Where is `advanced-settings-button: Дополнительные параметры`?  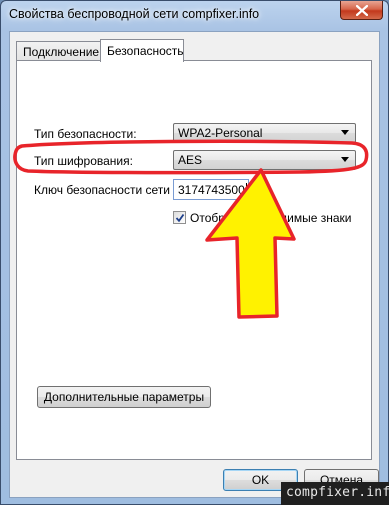 advanced-settings-button: Дополнительные параметры is located at coordinates (124, 397).